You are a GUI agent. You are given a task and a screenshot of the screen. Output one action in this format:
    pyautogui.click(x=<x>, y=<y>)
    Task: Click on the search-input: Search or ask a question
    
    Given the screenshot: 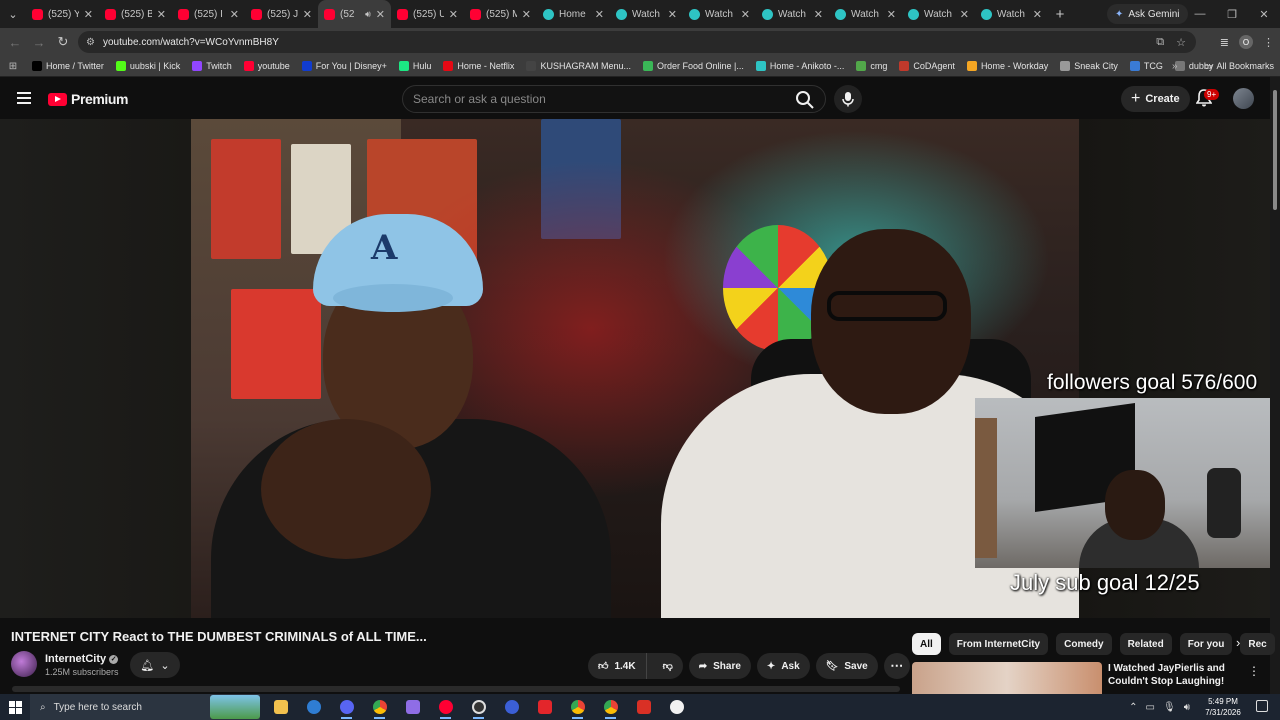 What is the action you would take?
    pyautogui.click(x=614, y=99)
    